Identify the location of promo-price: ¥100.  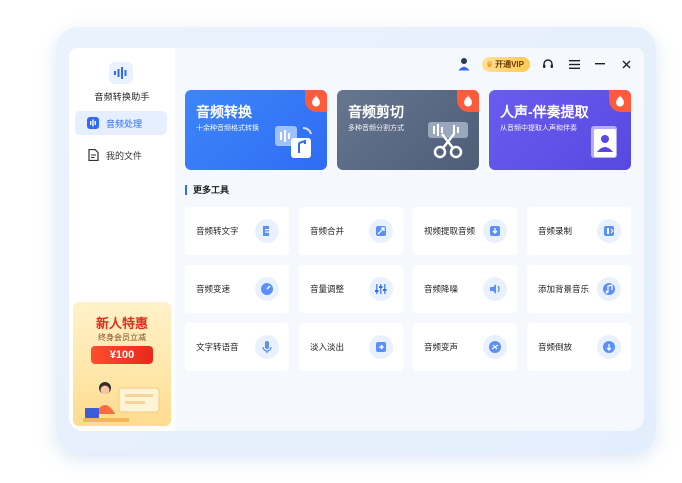
(122, 355).